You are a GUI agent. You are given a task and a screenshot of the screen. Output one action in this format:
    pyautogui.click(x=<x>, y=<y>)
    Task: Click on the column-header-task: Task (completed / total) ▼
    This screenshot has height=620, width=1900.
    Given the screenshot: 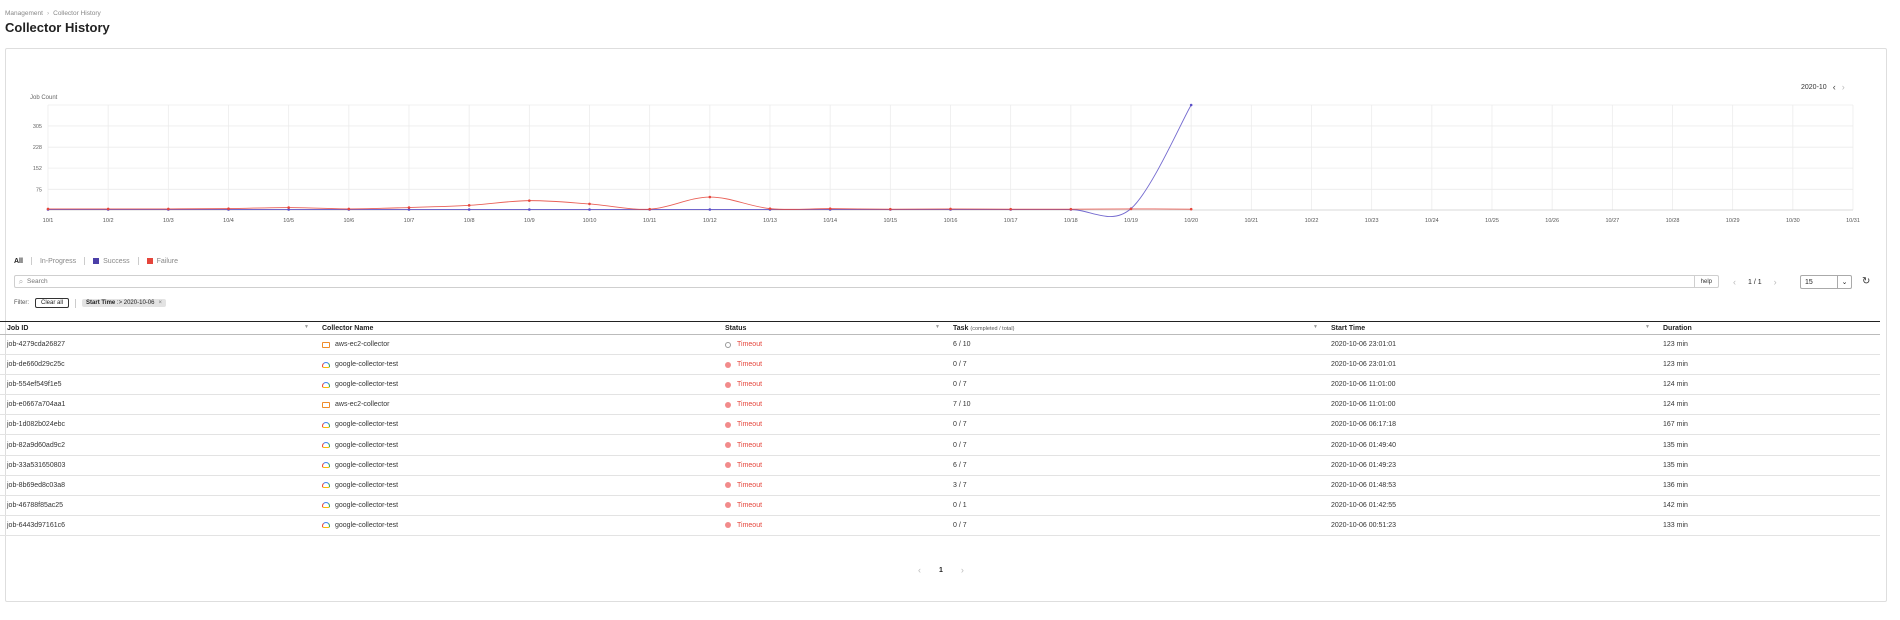 What is the action you would take?
    pyautogui.click(x=1135, y=328)
    